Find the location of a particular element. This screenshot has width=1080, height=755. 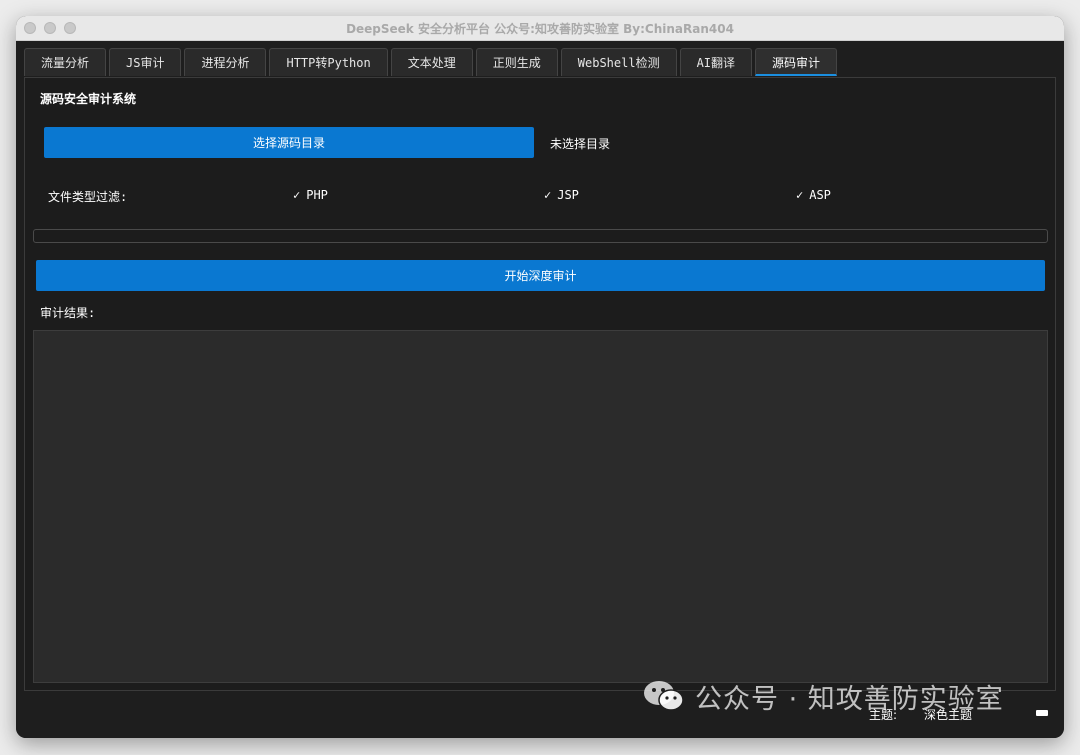

theme-selector: 深色主题 is located at coordinates (948, 714).